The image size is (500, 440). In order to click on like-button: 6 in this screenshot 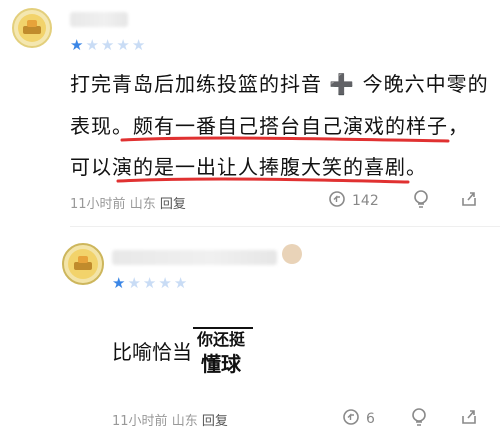, I will do `click(358, 419)`.